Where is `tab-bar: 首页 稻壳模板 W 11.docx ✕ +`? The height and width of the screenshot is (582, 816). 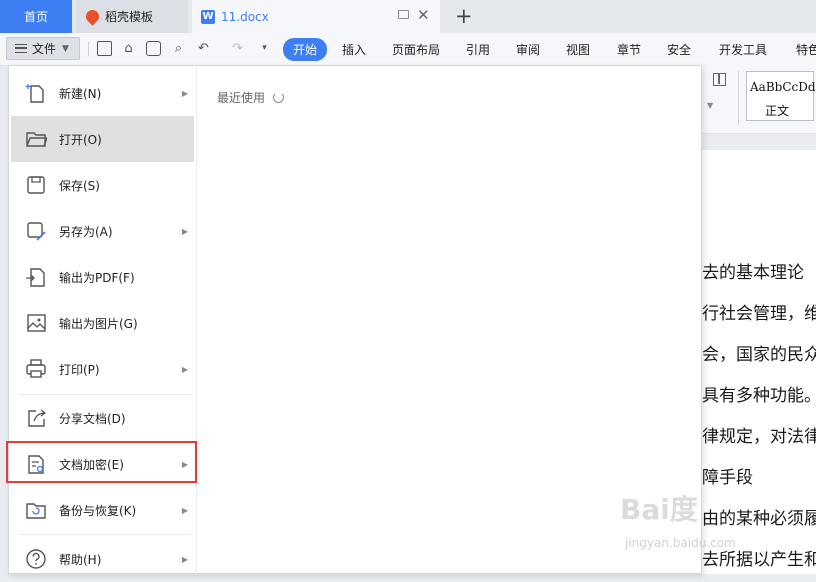
tab-bar: 首页 稻壳模板 W 11.docx ✕ + is located at coordinates (408, 16).